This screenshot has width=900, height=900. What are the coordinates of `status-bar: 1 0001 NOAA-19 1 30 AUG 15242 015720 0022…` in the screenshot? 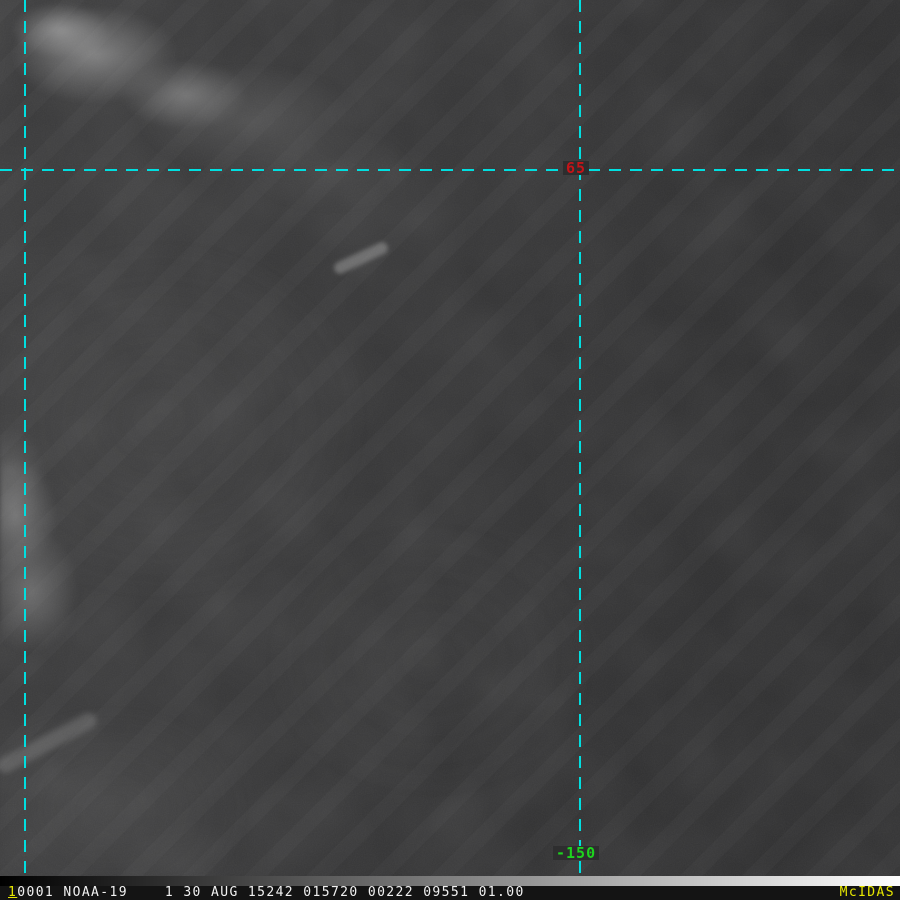 It's located at (450, 893).